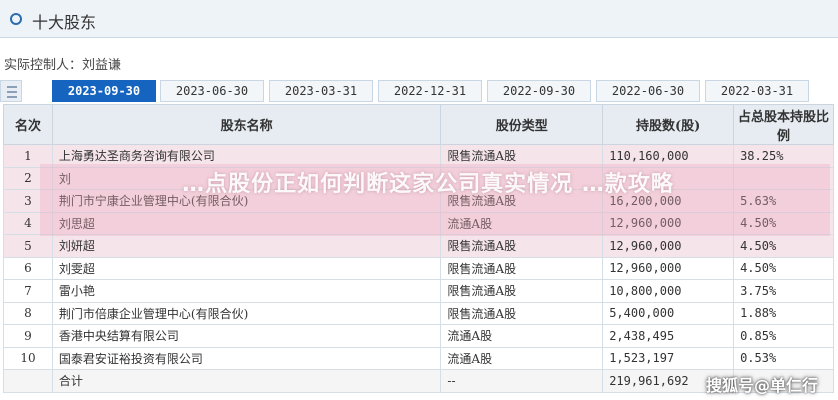  Describe the element at coordinates (246, 358) in the screenshot. I see `holder-name-cell: 国泰君安证裕投资有限公司` at that location.